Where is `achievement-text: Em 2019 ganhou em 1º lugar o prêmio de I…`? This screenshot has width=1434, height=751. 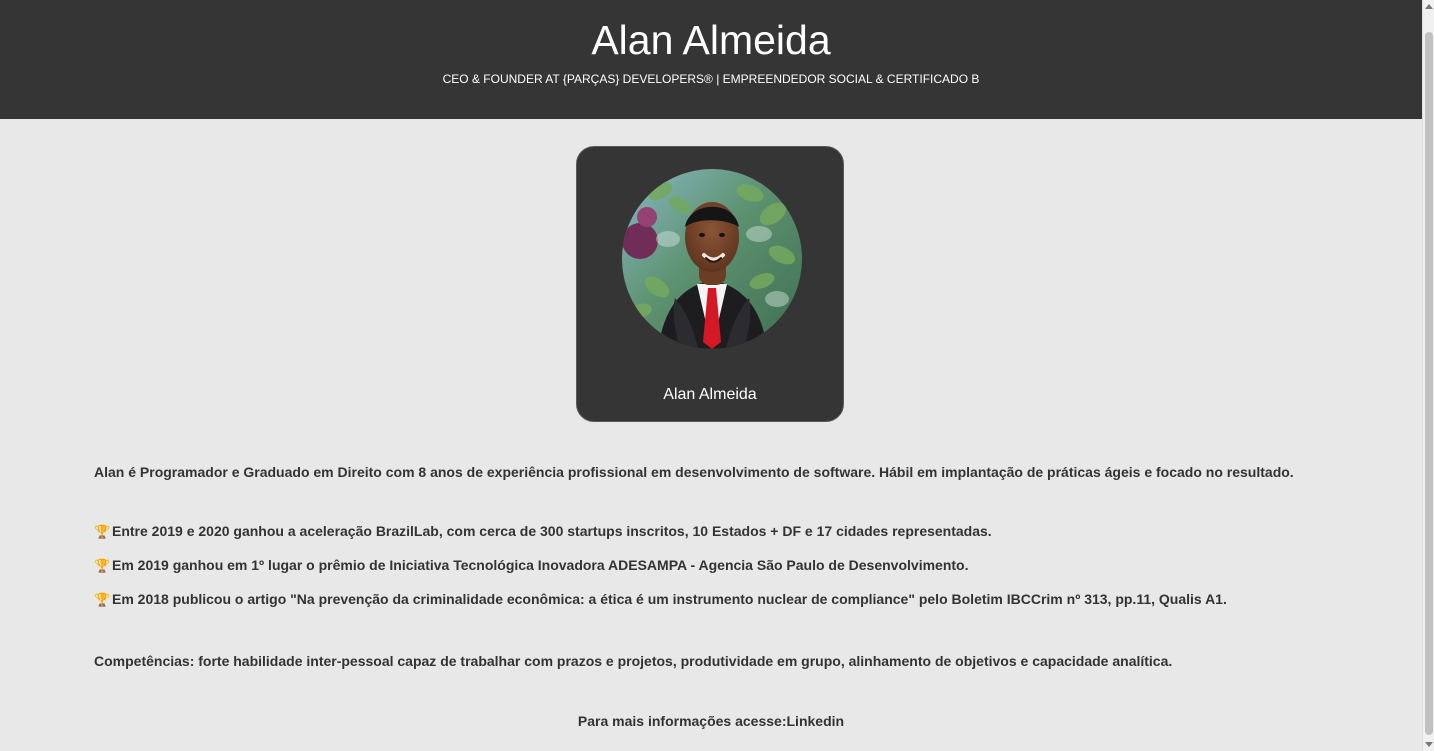
achievement-text: Em 2019 ganhou em 1º lugar o prêmio de I… is located at coordinates (540, 565).